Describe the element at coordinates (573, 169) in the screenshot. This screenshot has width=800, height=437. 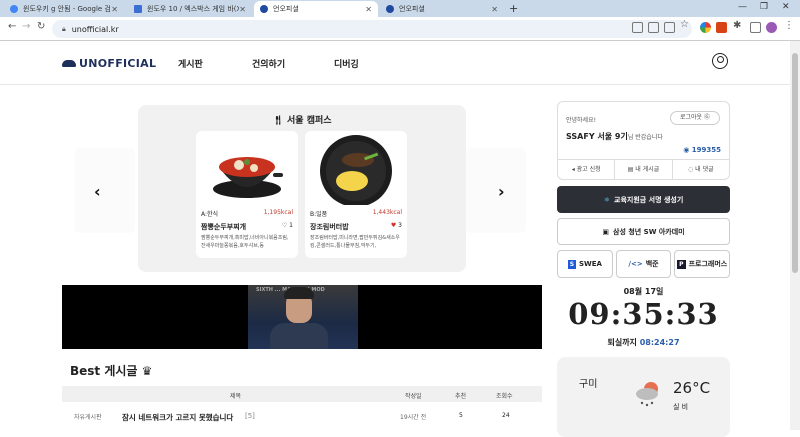
I see `megaphone-icon: ◂` at that location.